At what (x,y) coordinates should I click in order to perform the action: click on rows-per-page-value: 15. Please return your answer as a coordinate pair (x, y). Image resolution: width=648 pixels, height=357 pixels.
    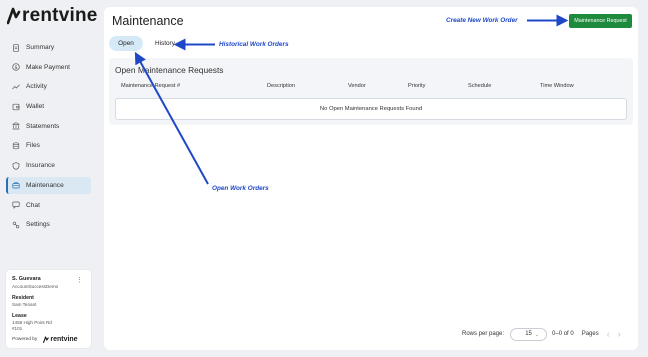
    Looking at the image, I should click on (528, 334).